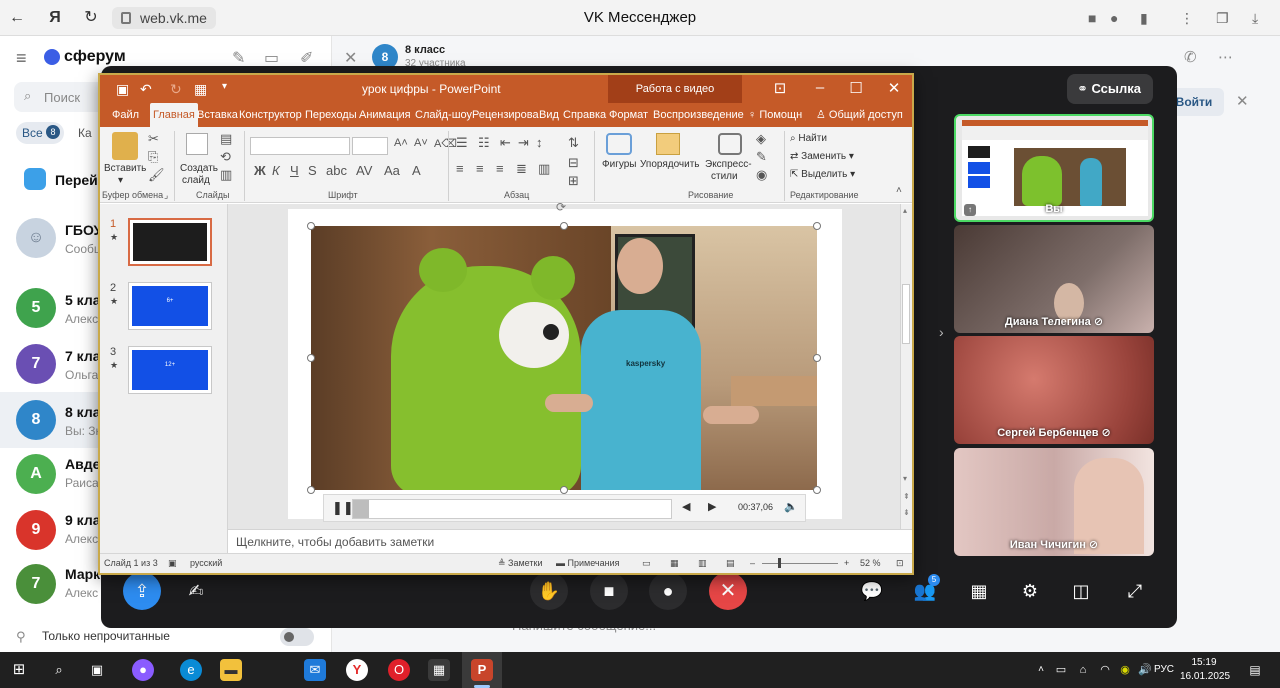  What do you see at coordinates (125, 115) in the screenshot?
I see `tab-file: Файл` at bounding box center [125, 115].